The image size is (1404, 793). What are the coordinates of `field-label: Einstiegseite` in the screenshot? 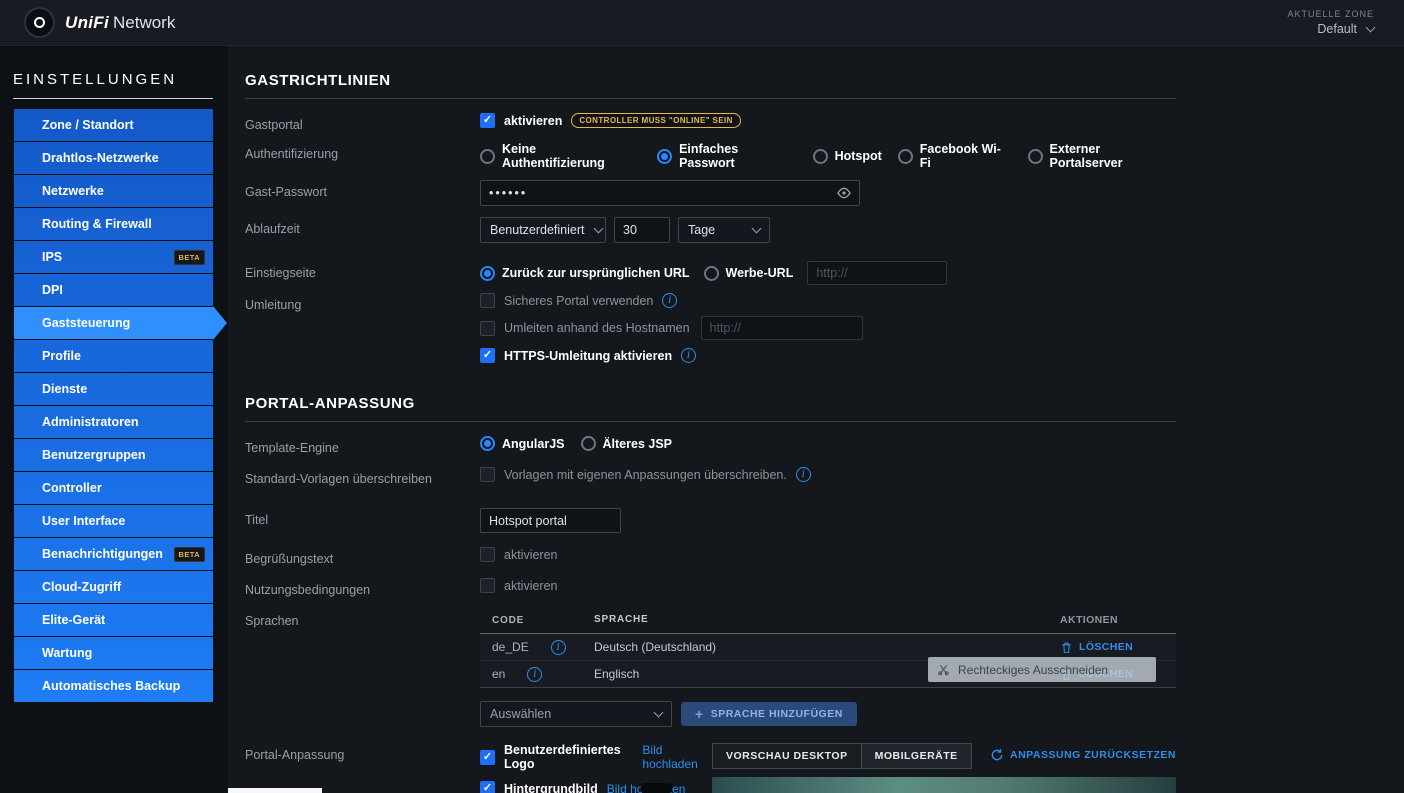 It's located at (280, 273).